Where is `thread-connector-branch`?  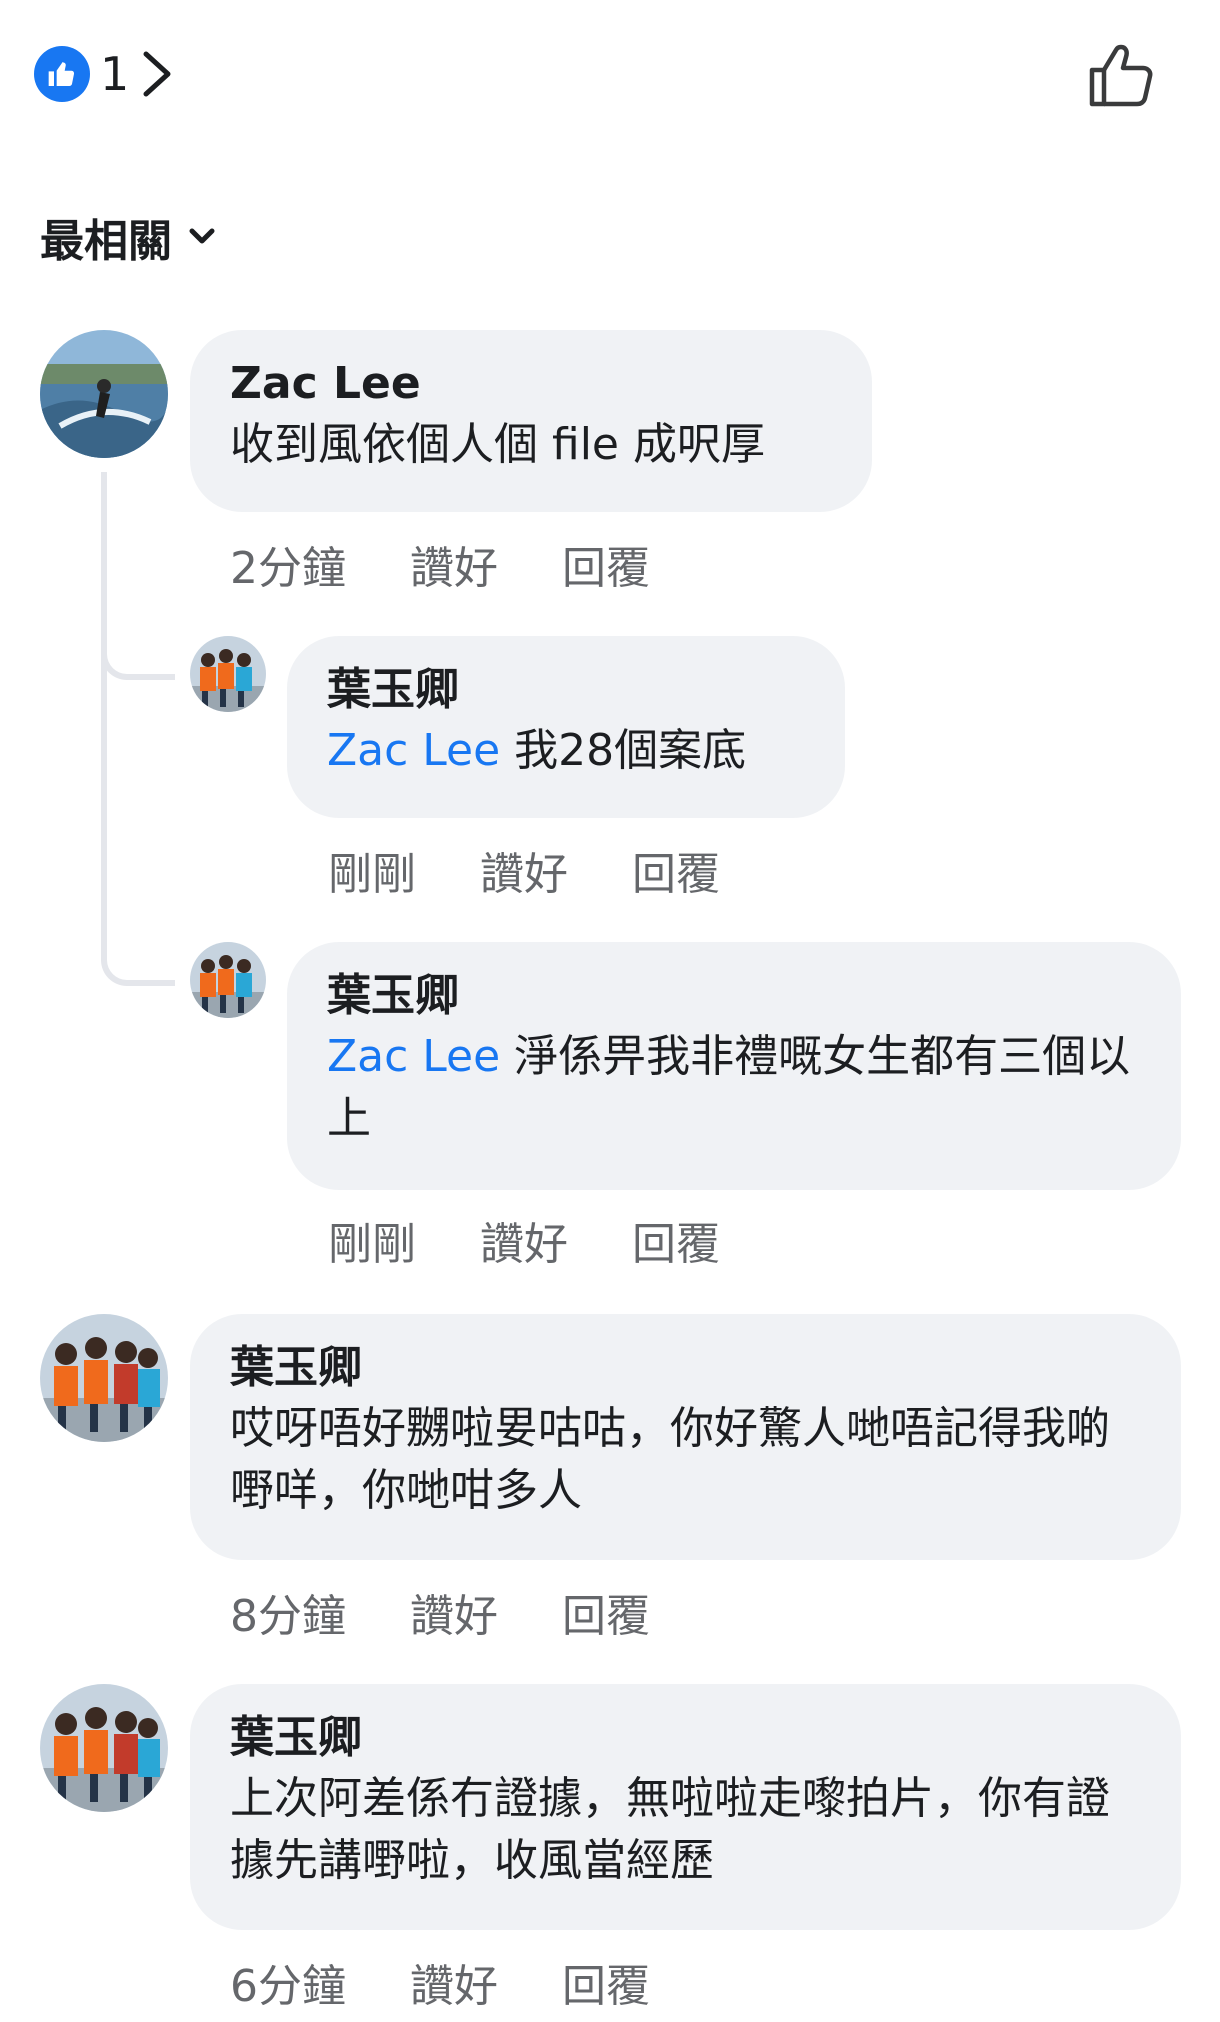
thread-connector-branch is located at coordinates (138, 828).